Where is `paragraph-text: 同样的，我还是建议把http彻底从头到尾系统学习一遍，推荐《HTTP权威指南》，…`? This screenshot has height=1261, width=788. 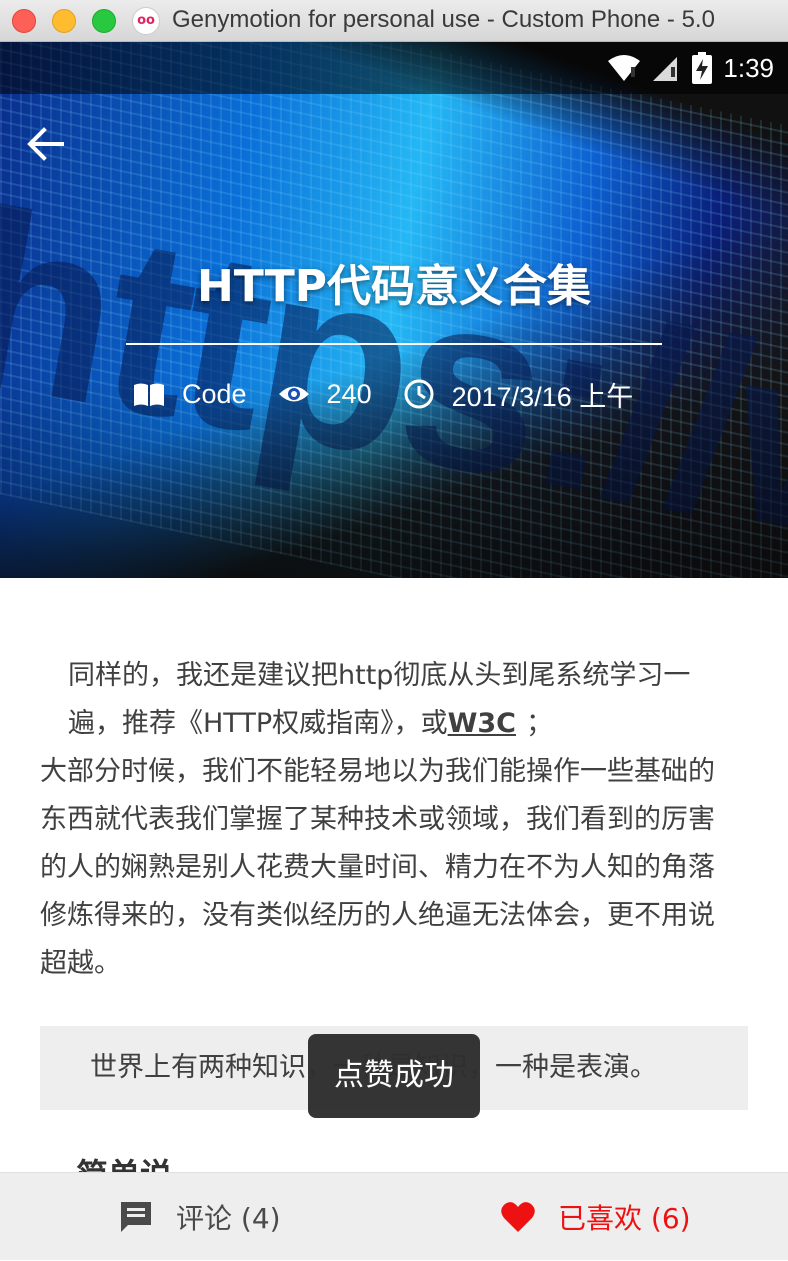
paragraph-text: 同样的，我还是建议把http彻底从头到尾系统学习一遍，推荐《HTTP权威指南》，… is located at coordinates (379, 699).